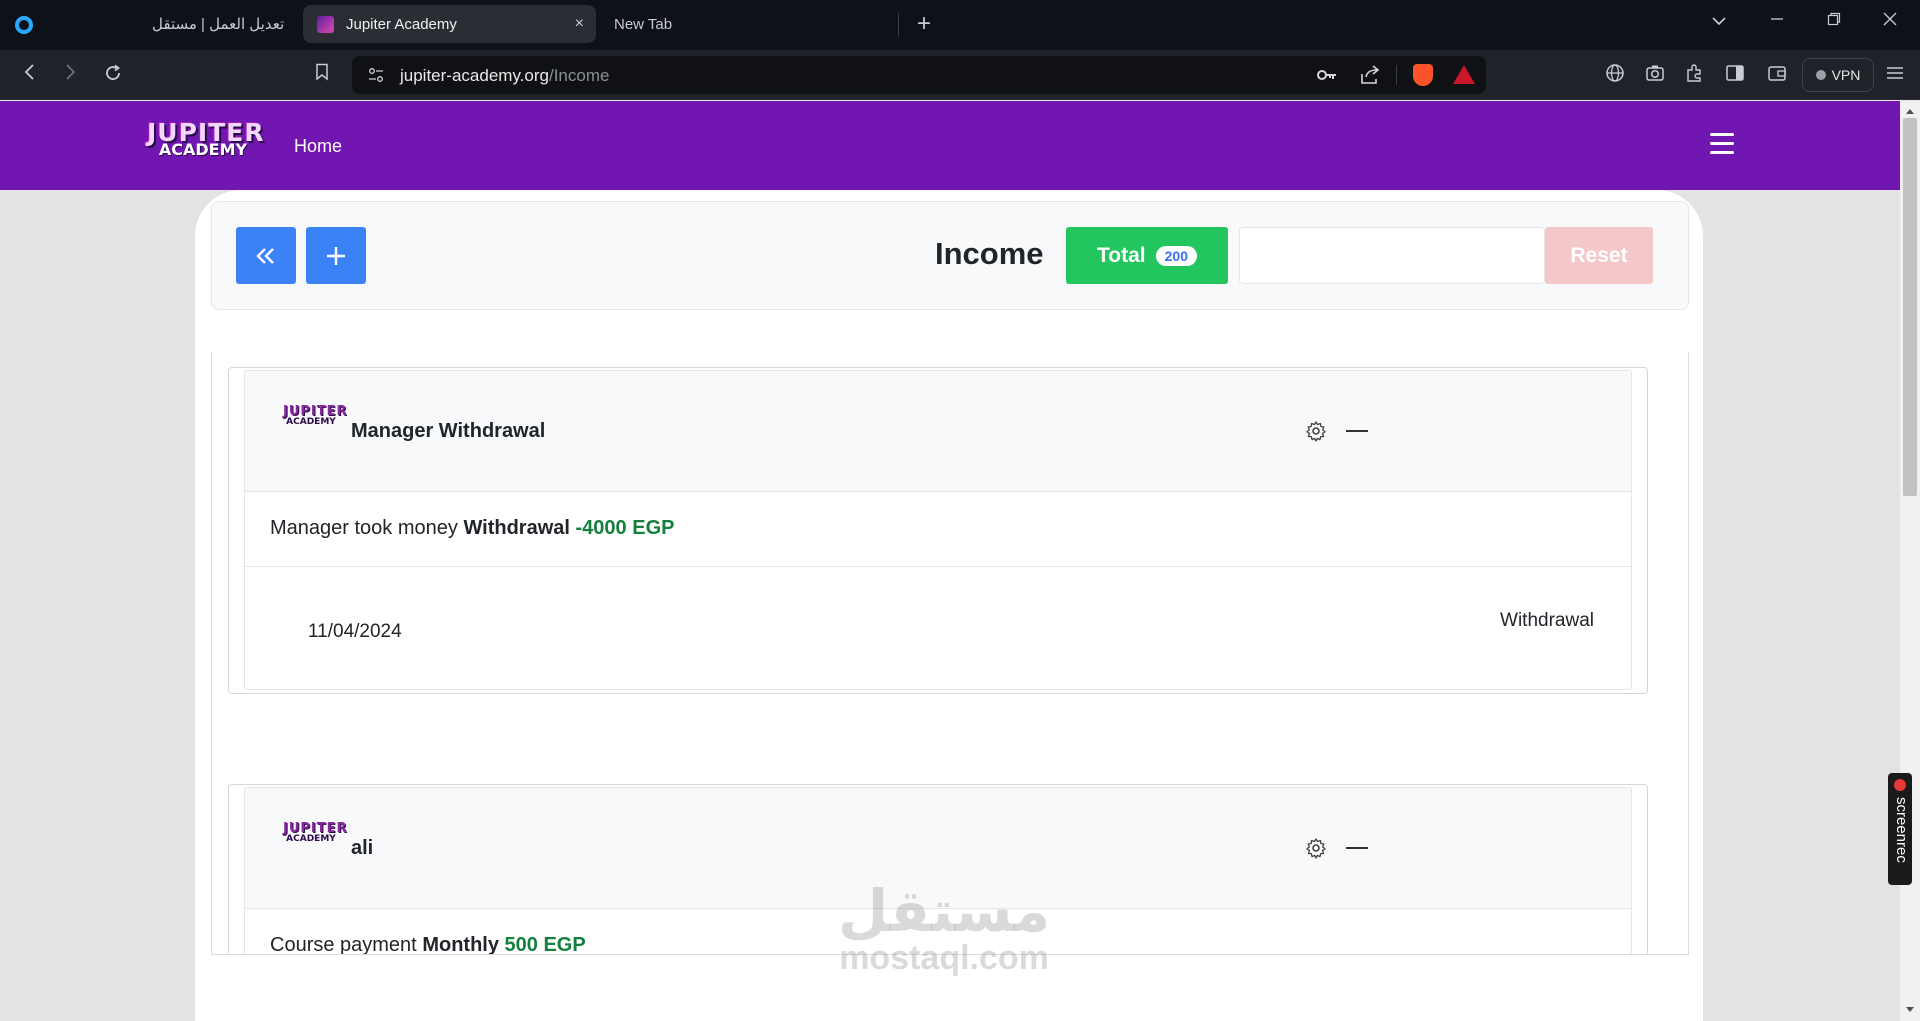 The image size is (1920, 1021). What do you see at coordinates (1910, 111) in the screenshot?
I see `scroll-up-arrow-icon` at bounding box center [1910, 111].